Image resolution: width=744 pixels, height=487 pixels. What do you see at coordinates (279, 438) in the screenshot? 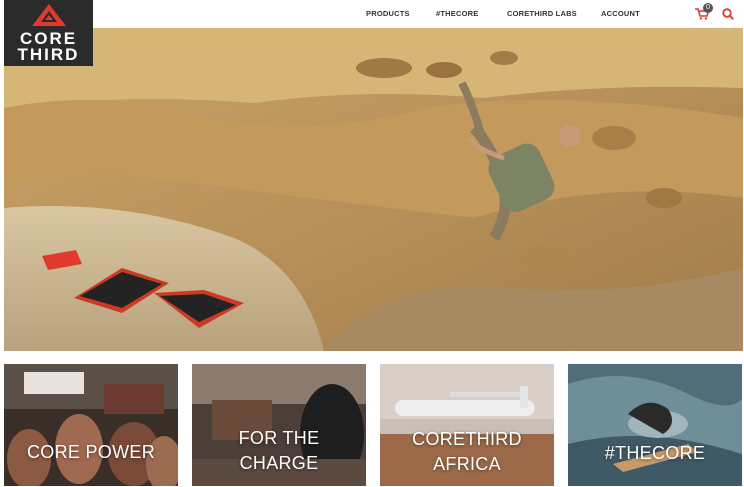
I see `tile-for-the-charge-line1: FOR THE` at bounding box center [279, 438].